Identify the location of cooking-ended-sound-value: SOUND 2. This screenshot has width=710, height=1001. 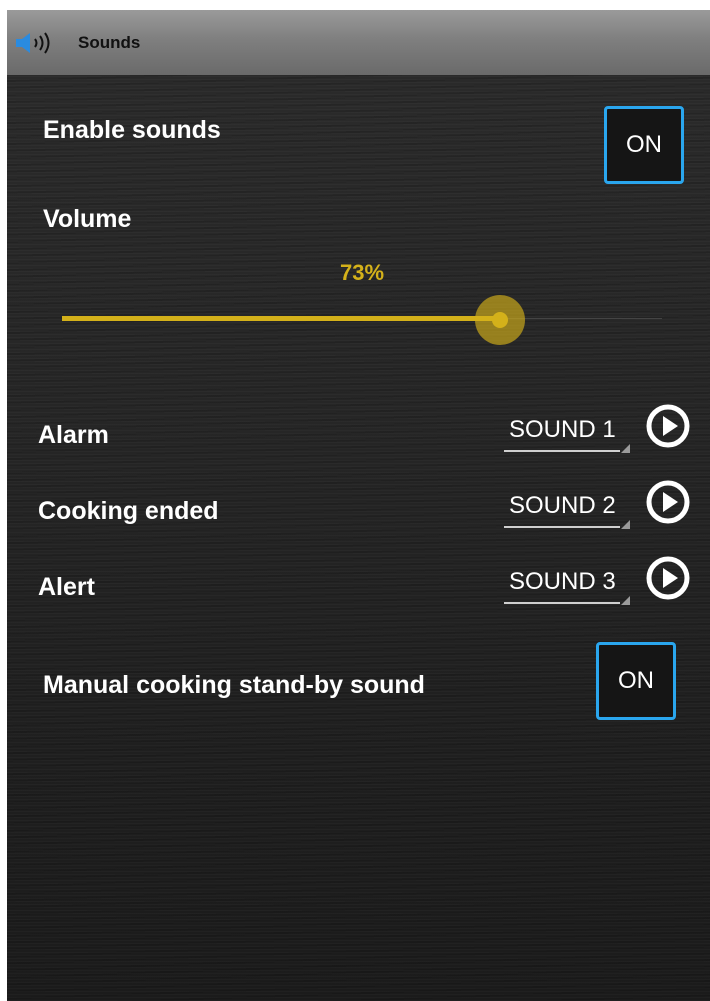
(562, 505).